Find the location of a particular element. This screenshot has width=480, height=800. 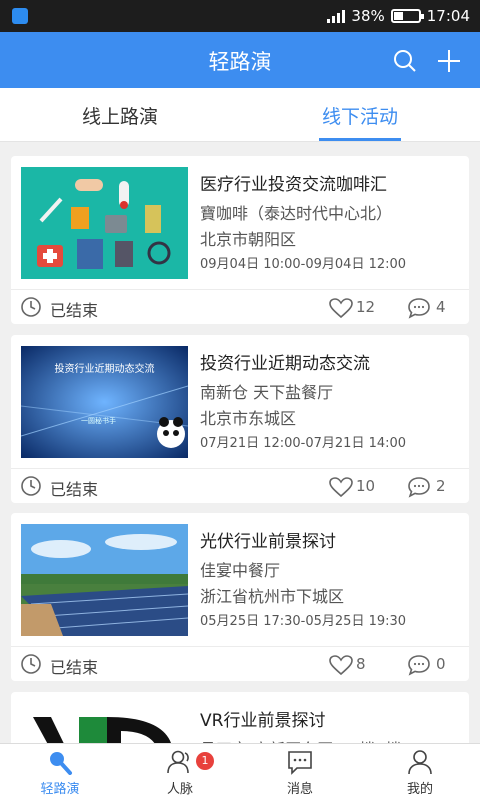

contacts-icon is located at coordinates (178, 762).